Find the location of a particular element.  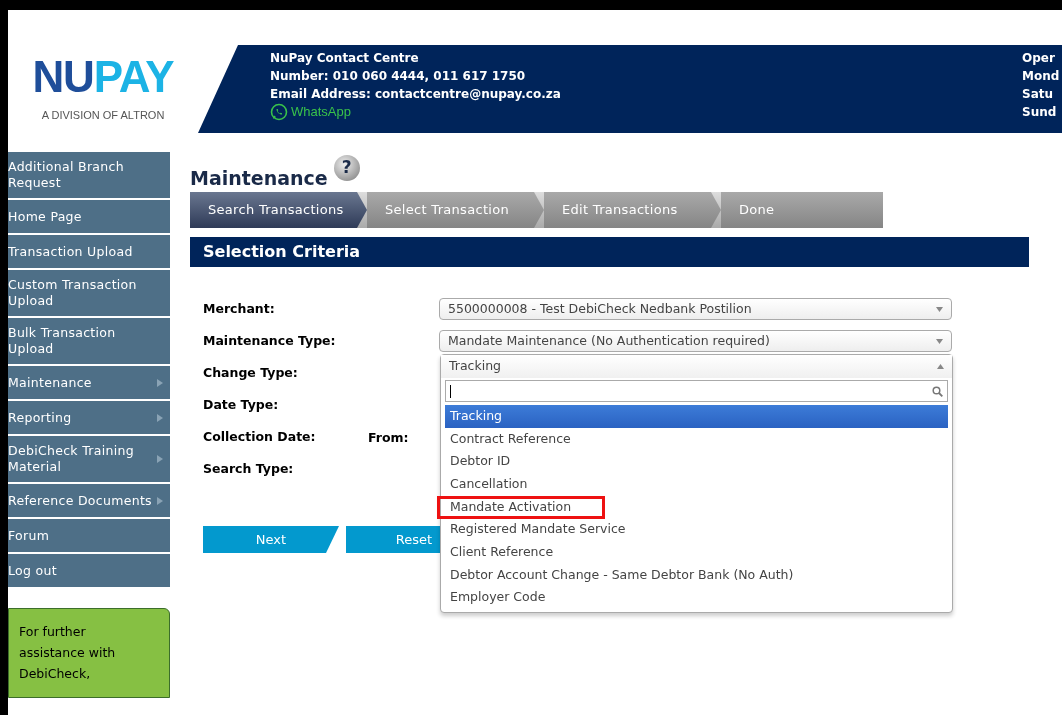

select-field: 5500000008 - Test DebiCheck Nedbank Postilion is located at coordinates (695, 309).